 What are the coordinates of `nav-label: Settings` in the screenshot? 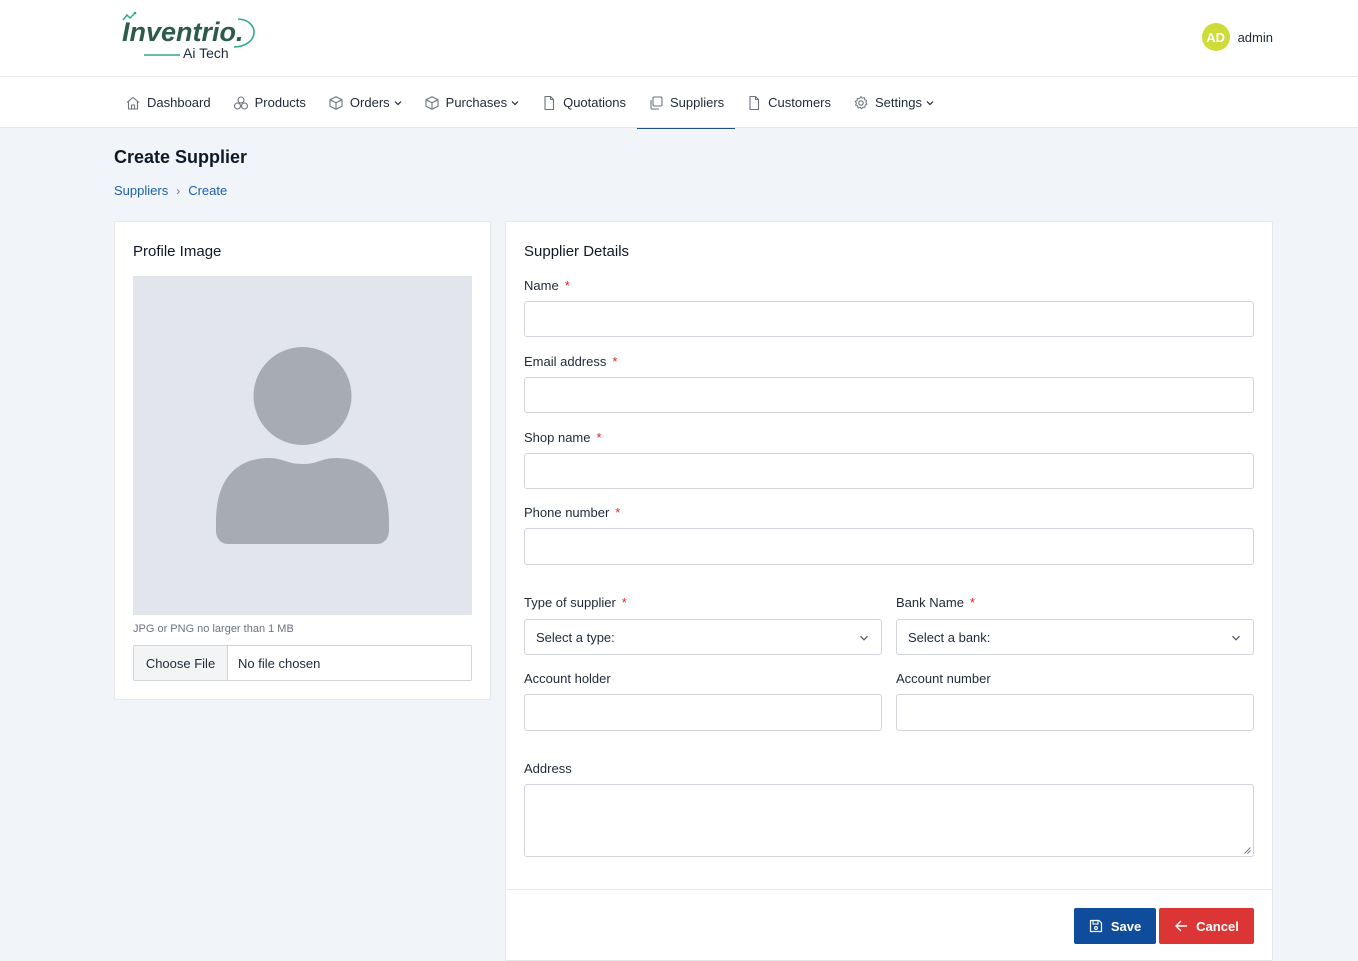 It's located at (898, 102).